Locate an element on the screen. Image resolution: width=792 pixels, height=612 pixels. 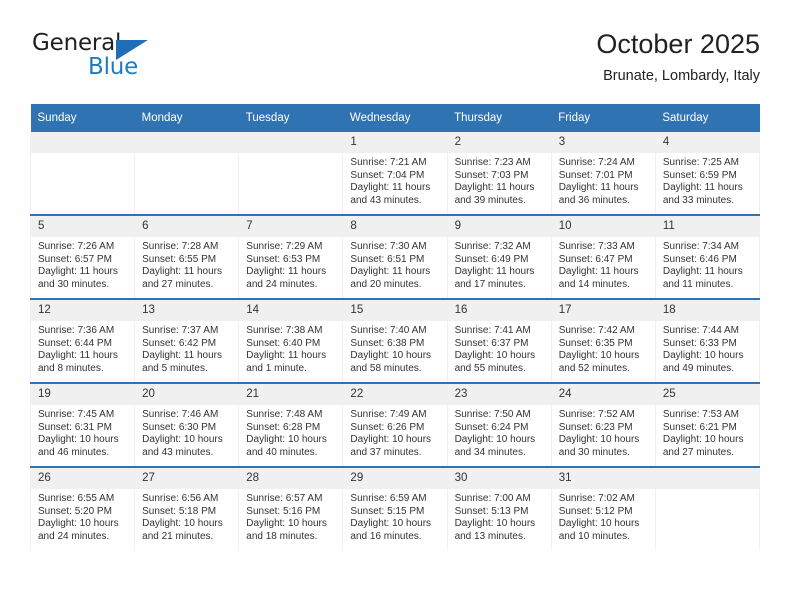
brand-logo: General Blue is located at coordinates (140, 58).